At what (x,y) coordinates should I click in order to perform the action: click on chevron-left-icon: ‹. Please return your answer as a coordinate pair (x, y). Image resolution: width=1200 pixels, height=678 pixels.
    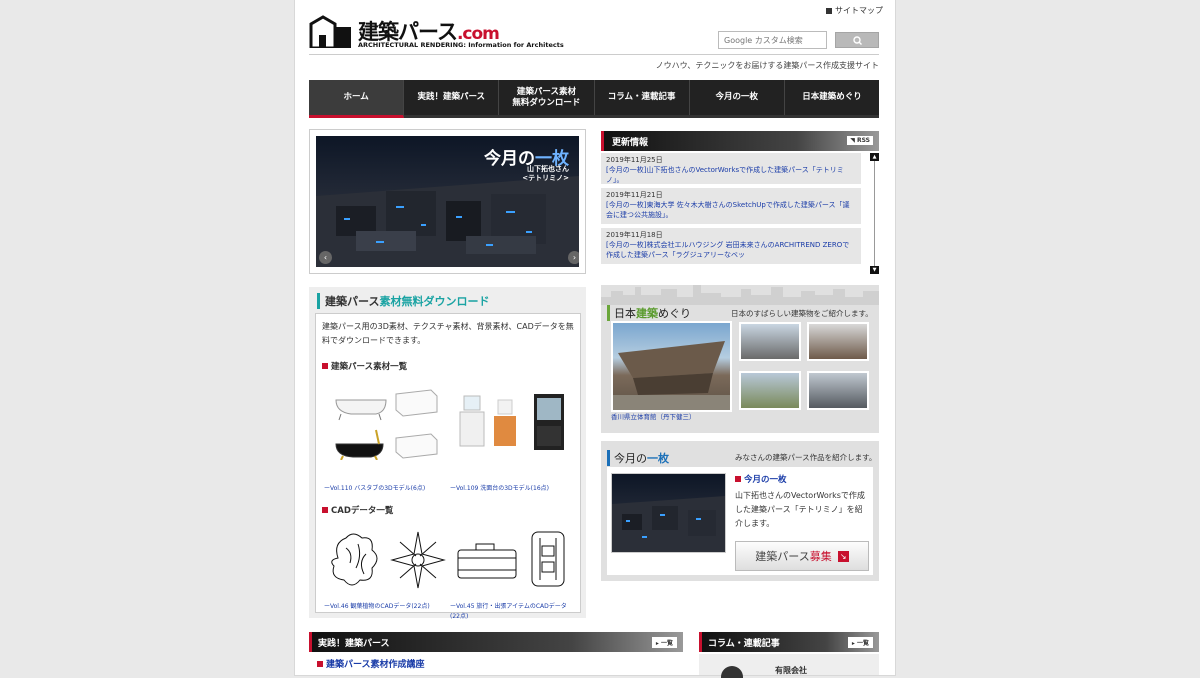
    Looking at the image, I should click on (325, 257).